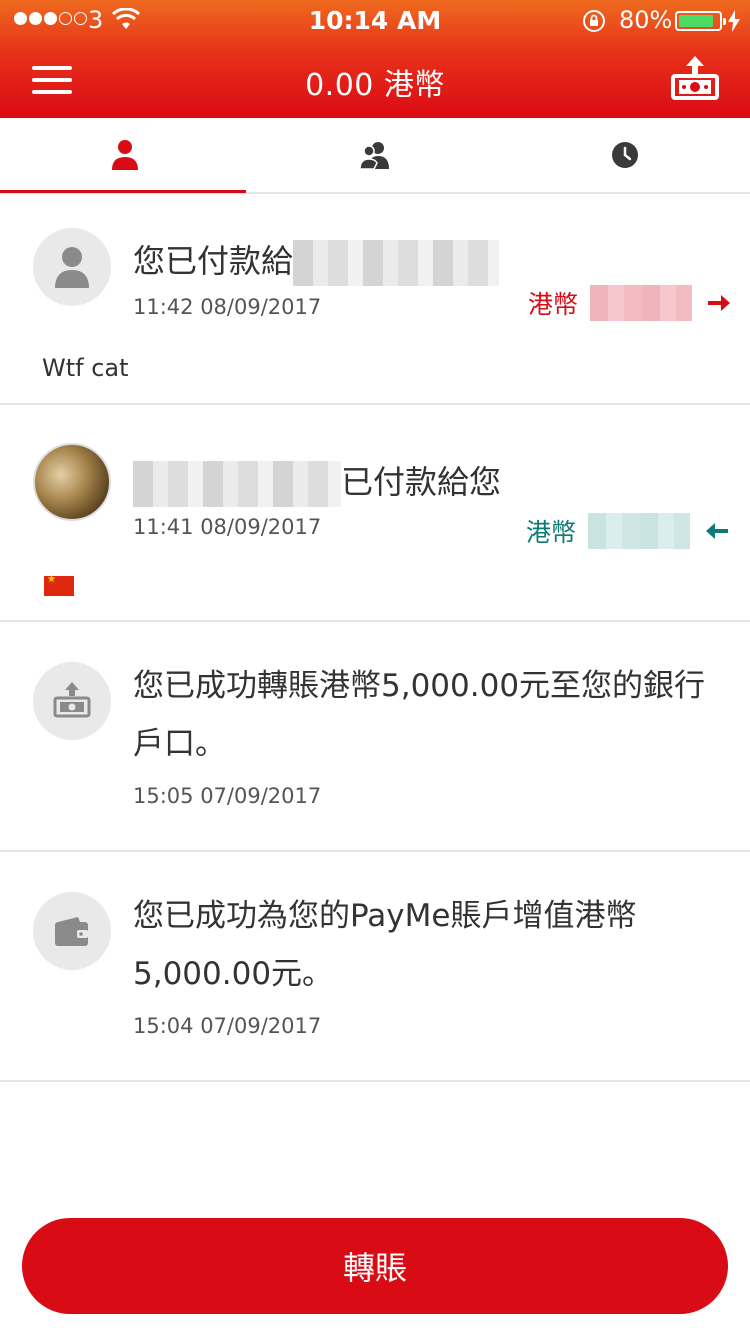  Describe the element at coordinates (385, 945) in the screenshot. I see `feed-message: 您已成功為您的PayMe賬戶增值港幣5,000.00元。` at that location.